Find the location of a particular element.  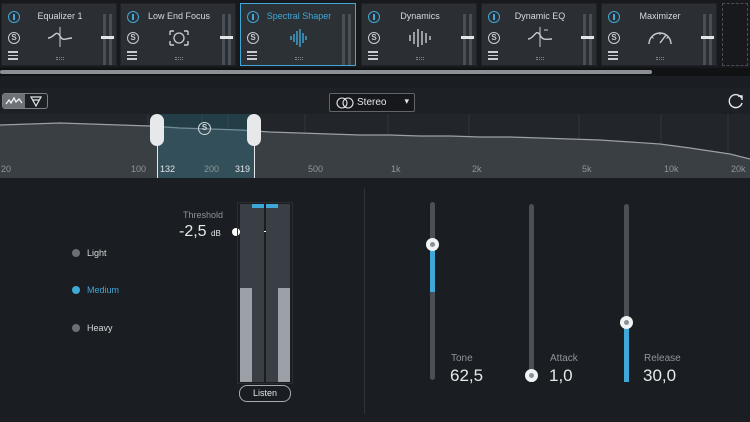

attack-slider is located at coordinates (531, 293).